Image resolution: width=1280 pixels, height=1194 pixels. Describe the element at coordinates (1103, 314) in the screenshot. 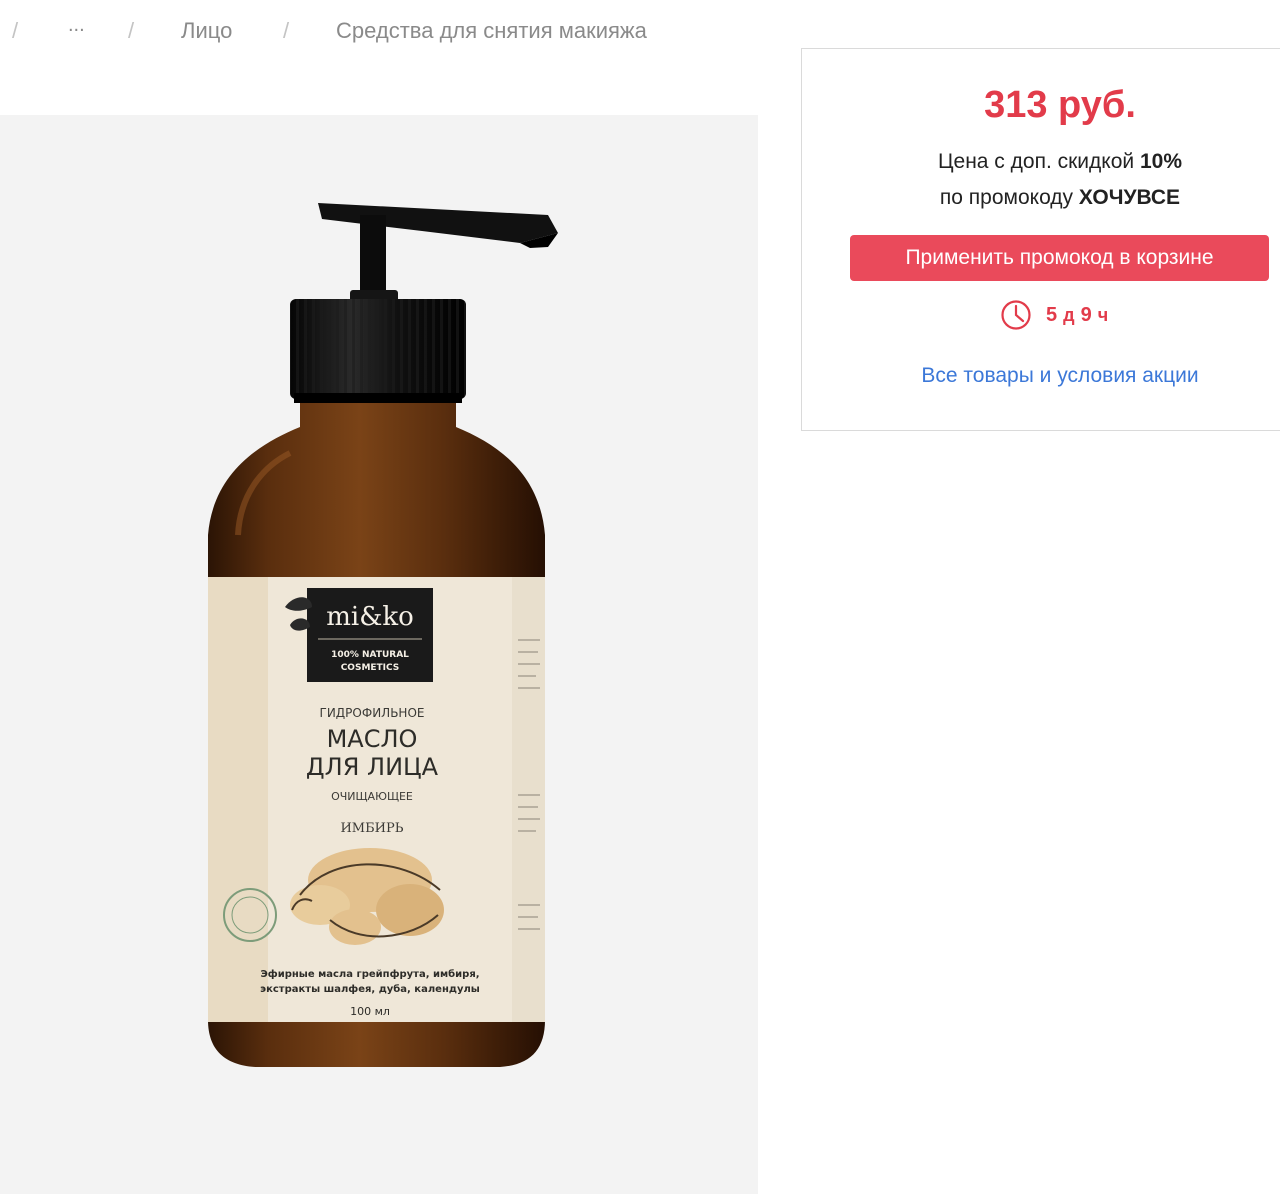

I see `timer-hours-unit: ч` at that location.